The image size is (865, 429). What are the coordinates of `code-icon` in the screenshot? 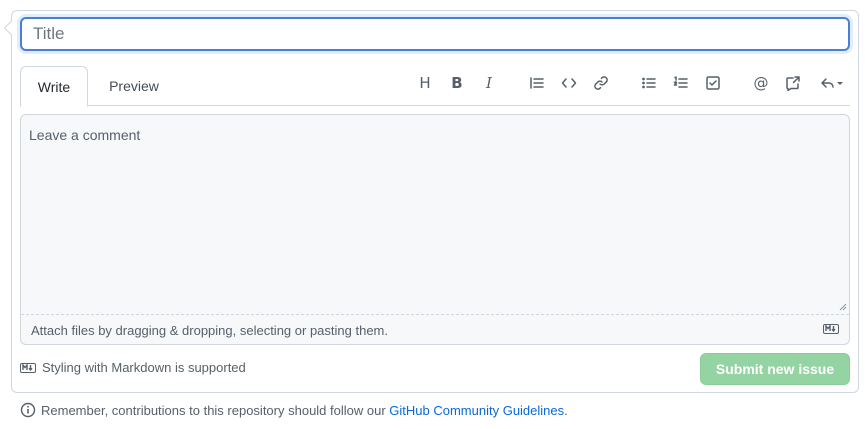 It's located at (569, 83).